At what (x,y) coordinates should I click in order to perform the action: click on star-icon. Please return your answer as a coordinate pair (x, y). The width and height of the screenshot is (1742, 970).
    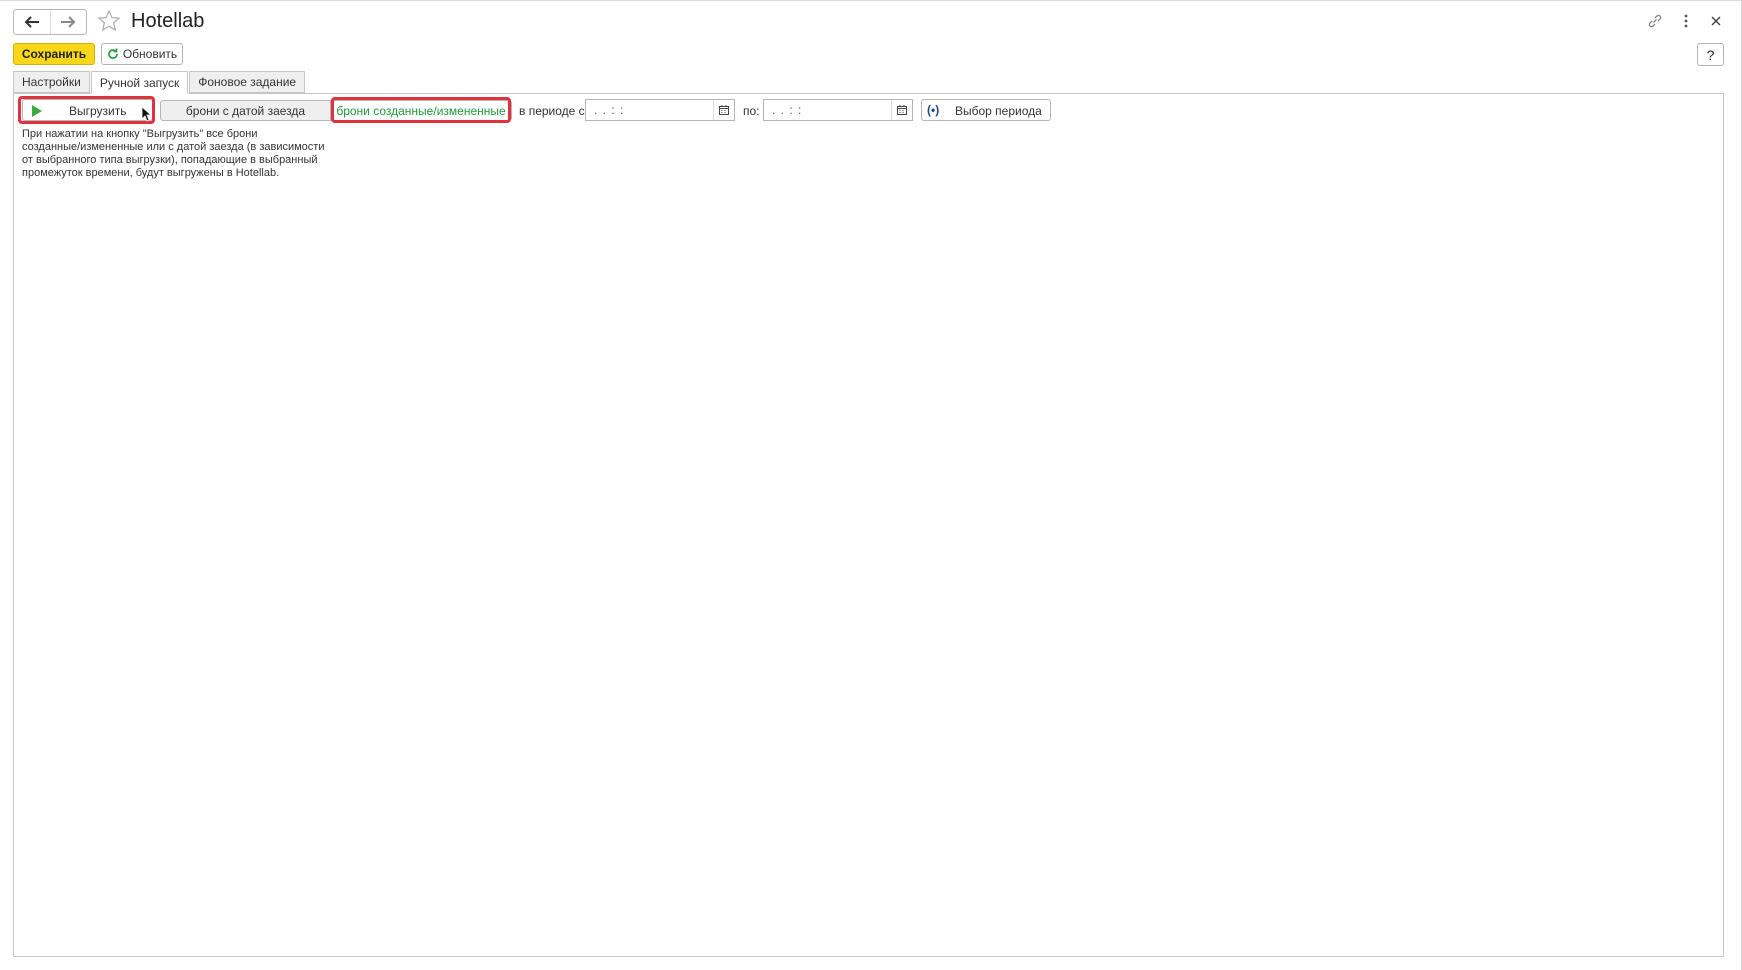
    Looking at the image, I should click on (109, 21).